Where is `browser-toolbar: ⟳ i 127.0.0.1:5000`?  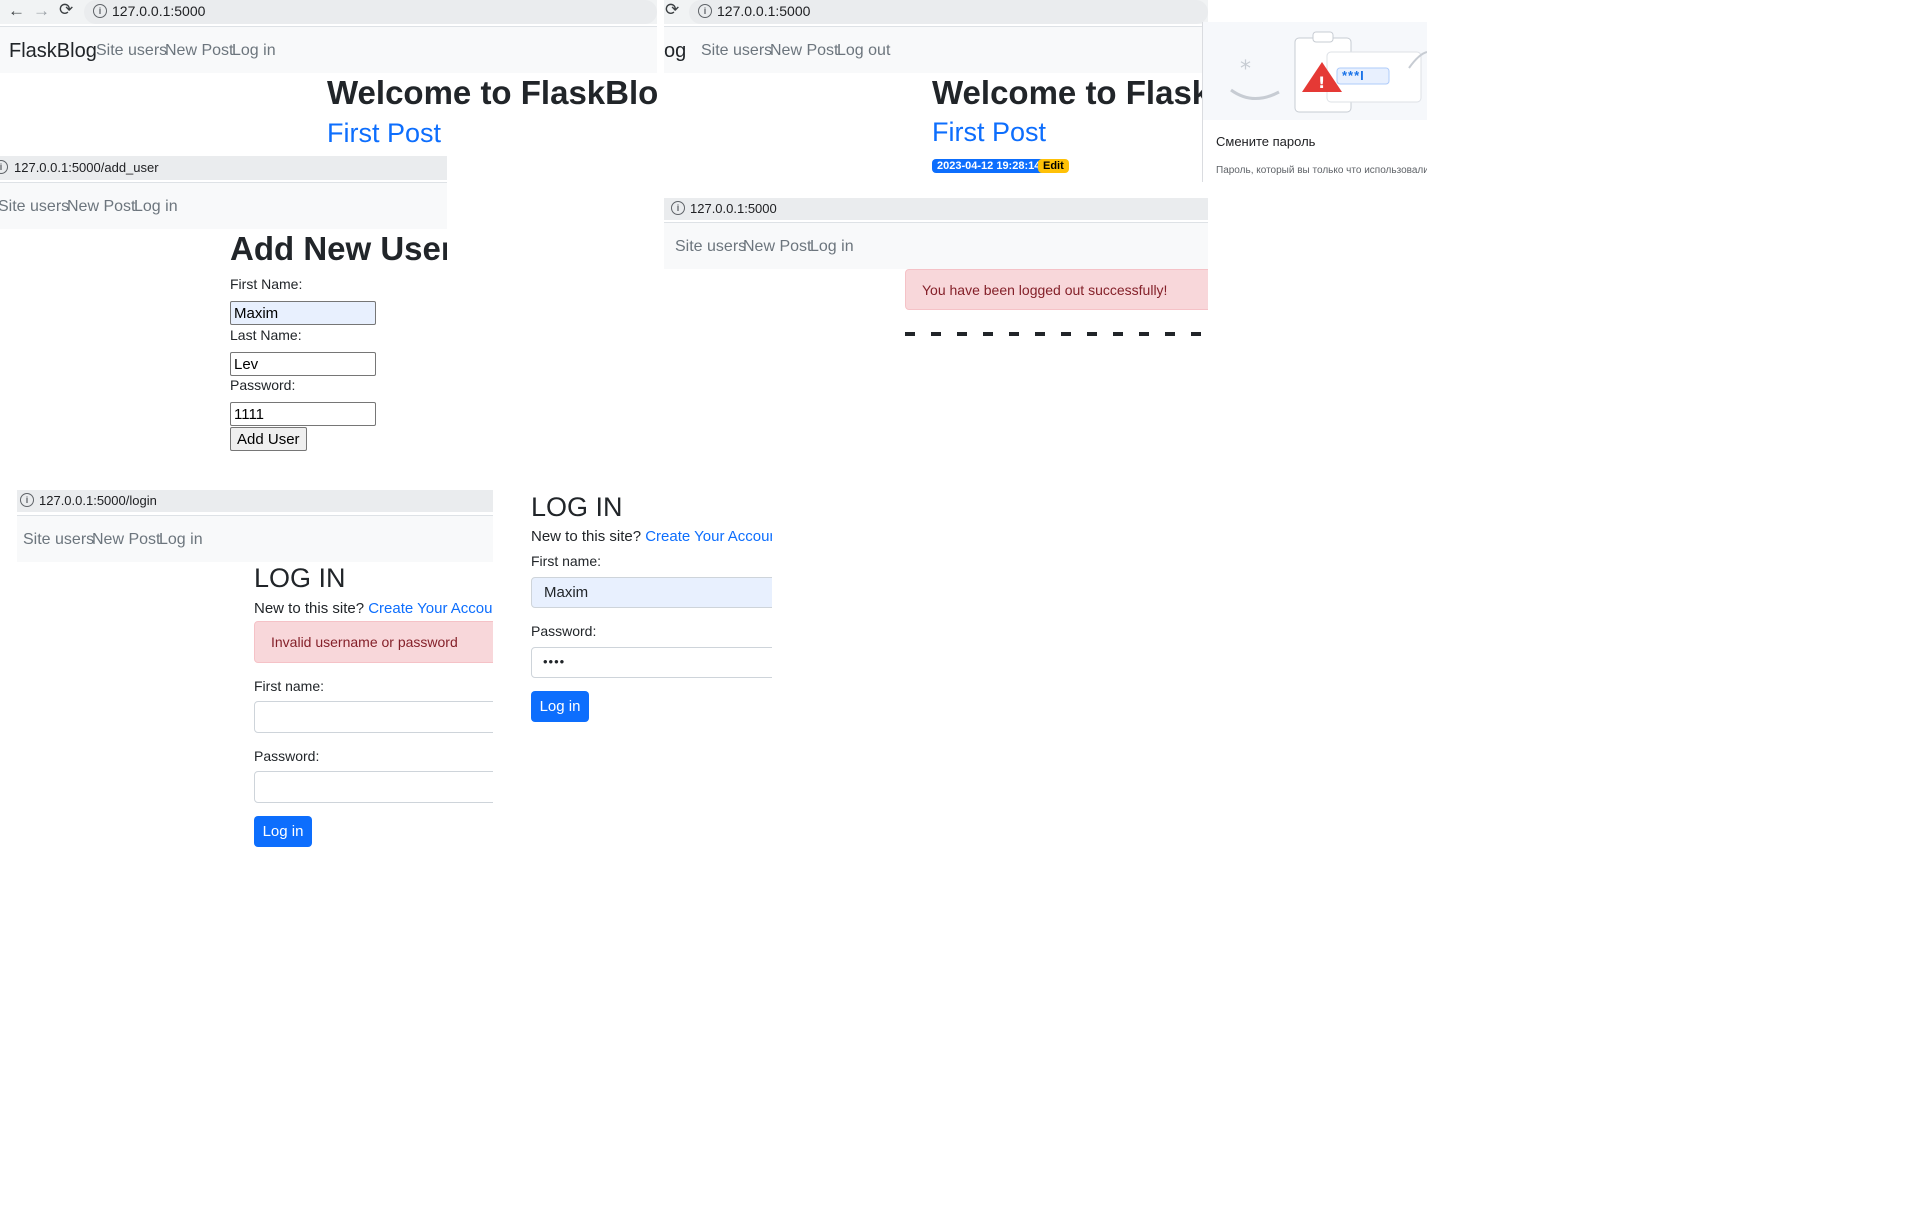
browser-toolbar: ⟳ i 127.0.0.1:5000 is located at coordinates (936, 12).